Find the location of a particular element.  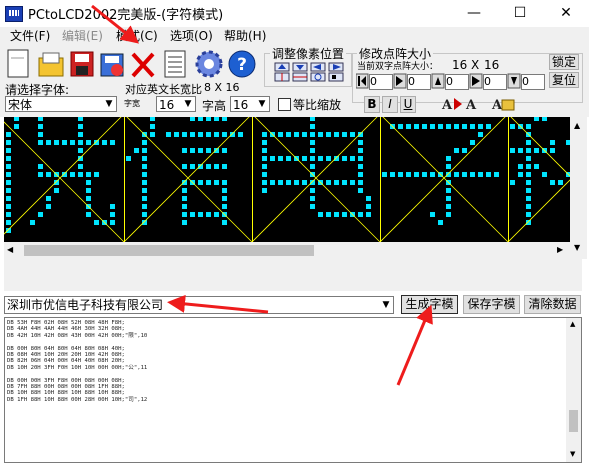

italic-button: I is located at coordinates (390, 104).